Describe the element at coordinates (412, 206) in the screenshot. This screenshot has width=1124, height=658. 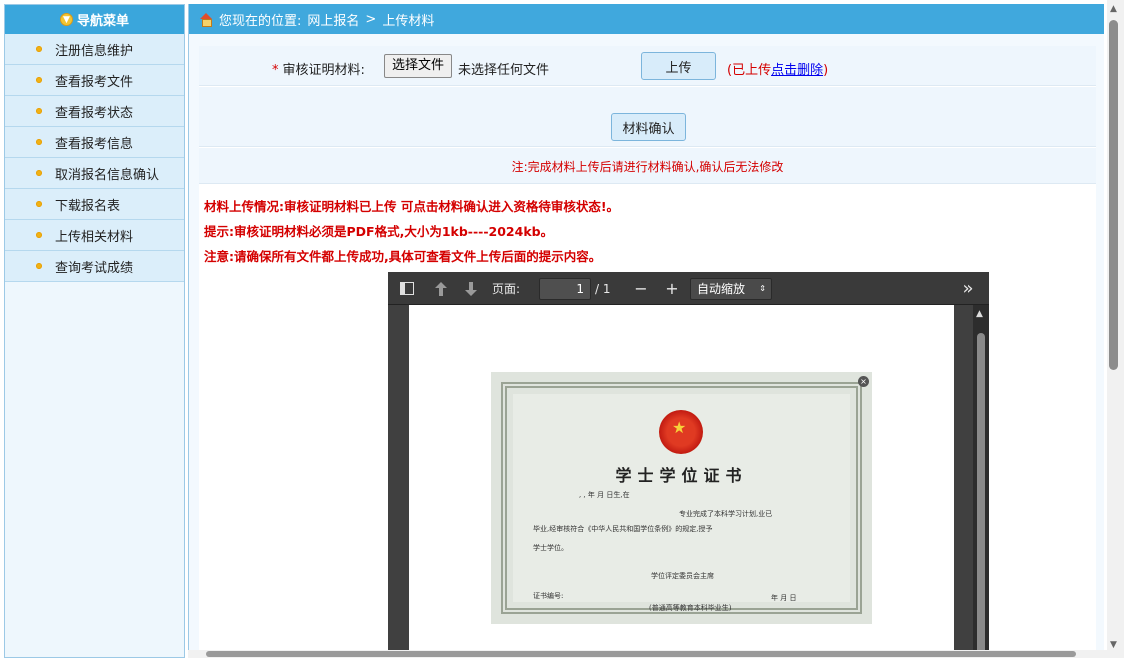
I see `upload-status-message: 材料上传情况:审核证明材料已上传 可点击材料确认进入资格待审核状态!。` at that location.